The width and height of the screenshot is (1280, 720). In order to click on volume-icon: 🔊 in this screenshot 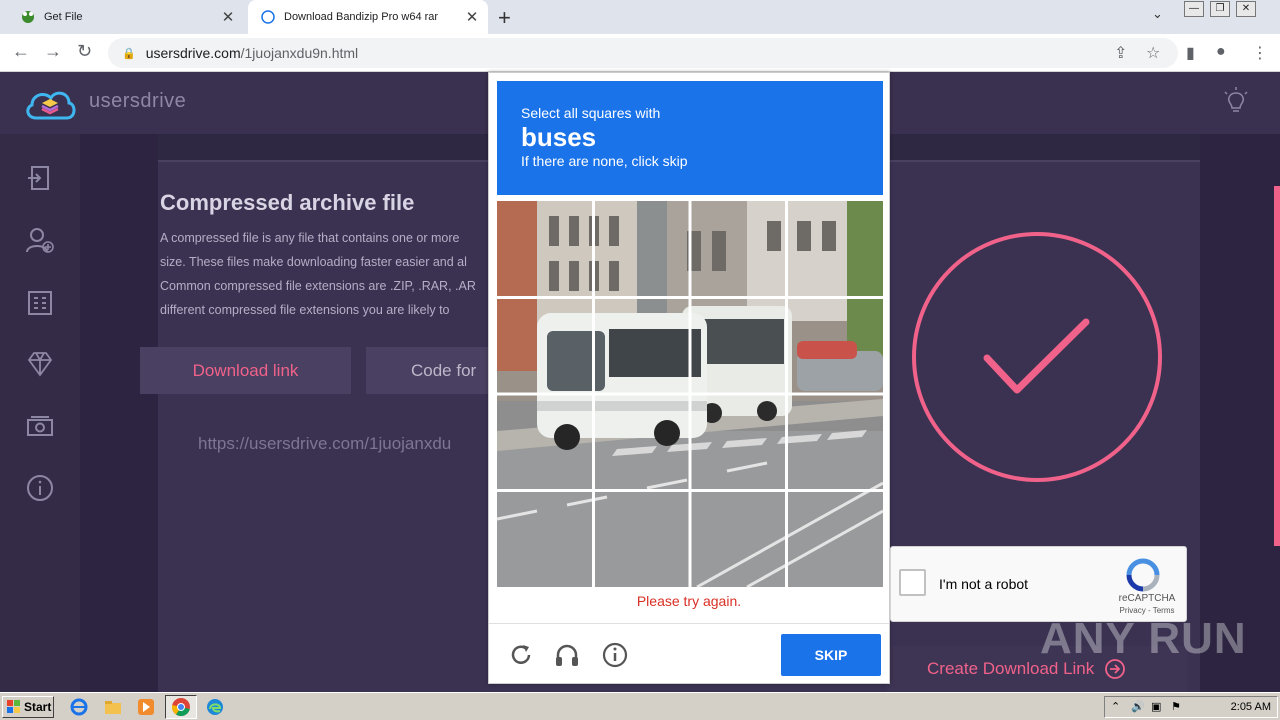, I will do `click(1138, 706)`.